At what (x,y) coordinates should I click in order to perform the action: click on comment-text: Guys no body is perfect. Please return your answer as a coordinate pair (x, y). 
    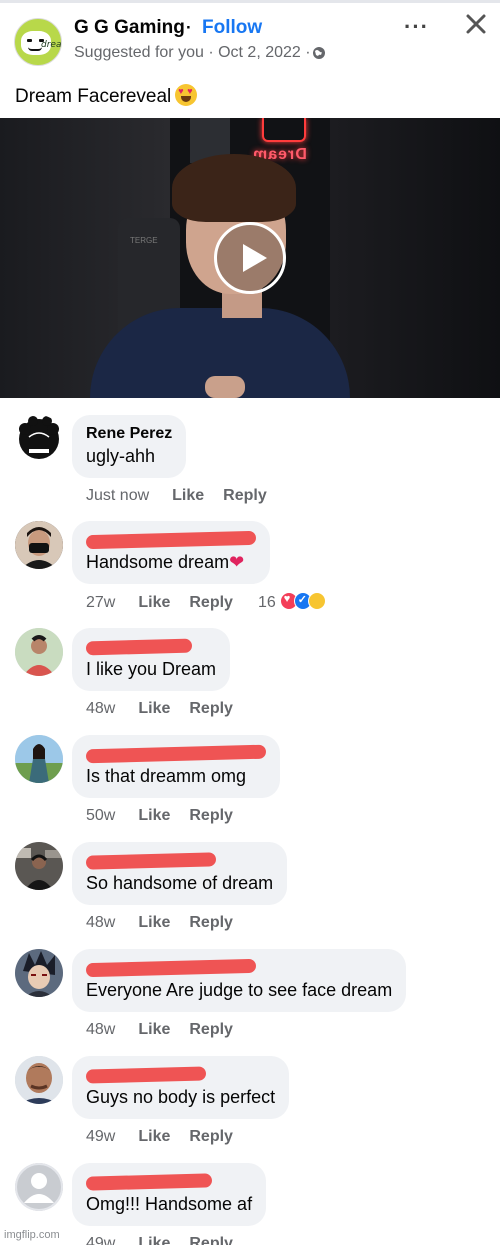
    Looking at the image, I should click on (181, 1097).